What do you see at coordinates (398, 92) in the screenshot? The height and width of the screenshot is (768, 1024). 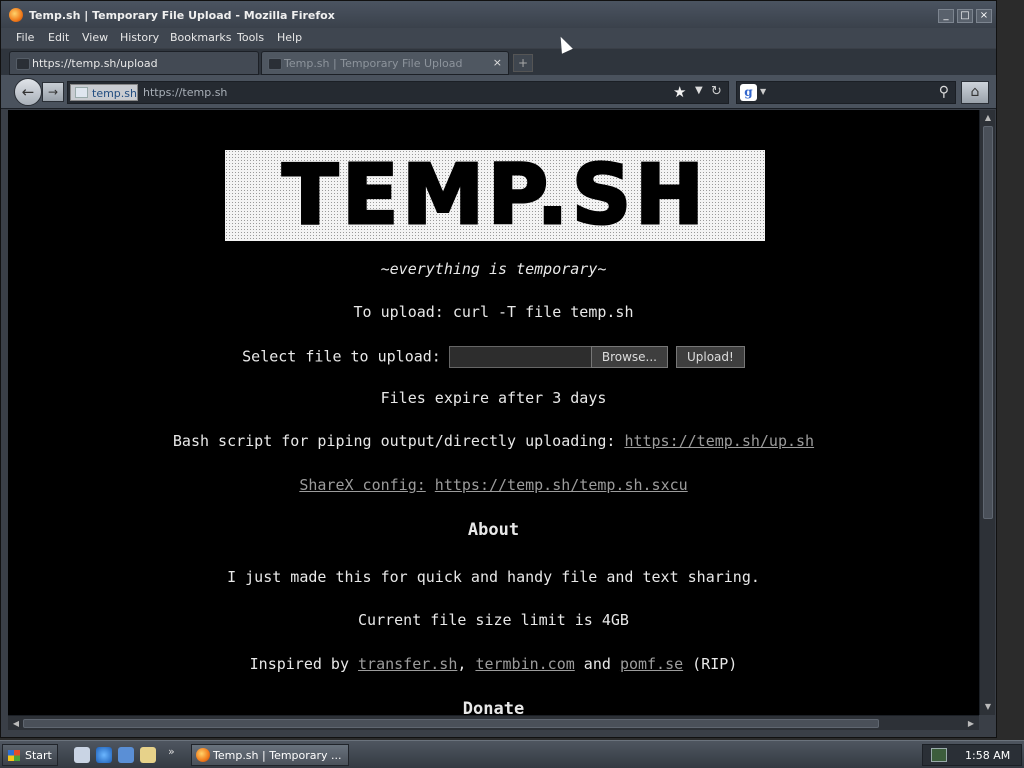 I see `address-bar: temp.sh https://temp.sh ★ ▼ ↻` at bounding box center [398, 92].